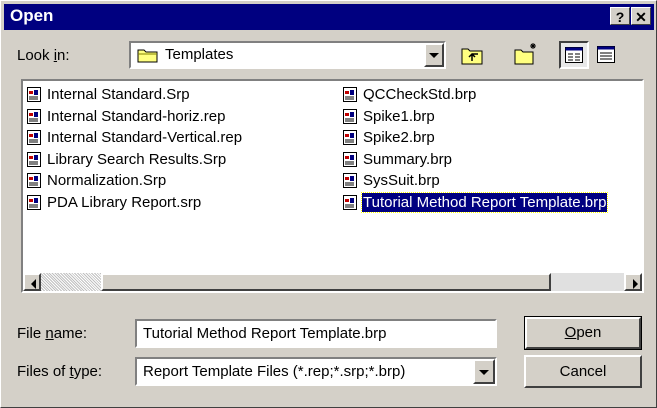  I want to click on files-of-type-dropdown-arrow, so click(484, 371).